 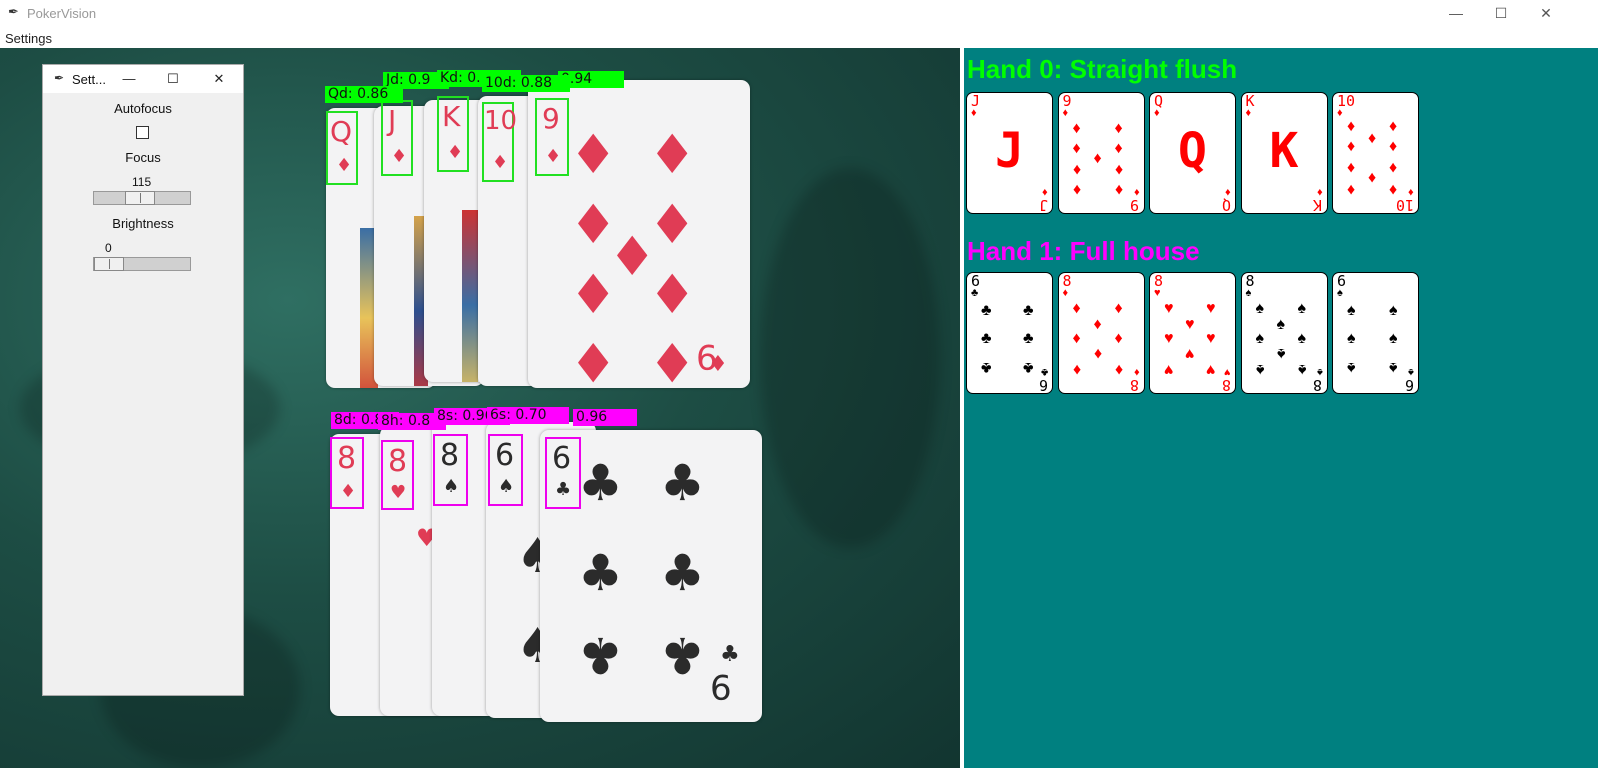 I want to click on menu-settings: Settings, so click(x=28, y=38).